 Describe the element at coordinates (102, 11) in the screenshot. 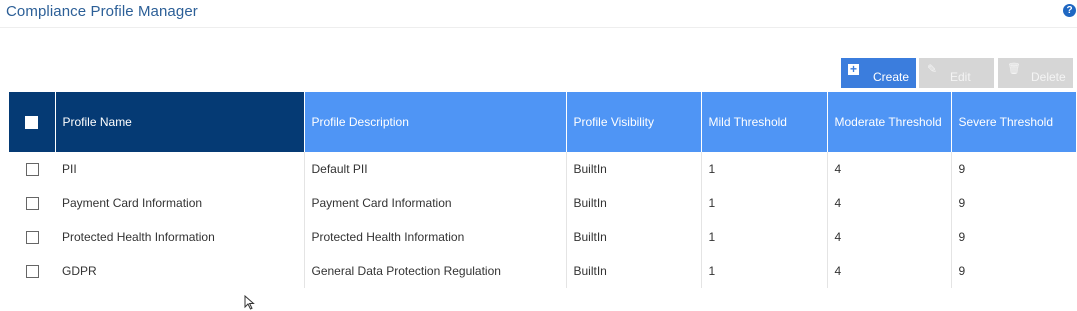

I see `page-title: Compliance Profile Manager` at that location.